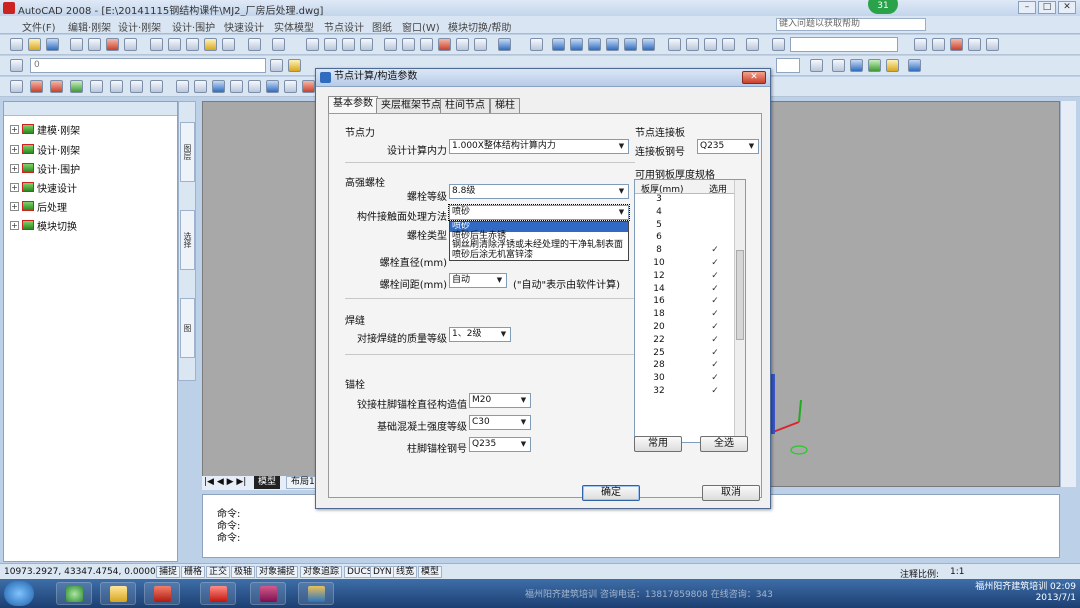 The width and height of the screenshot is (1080, 608). What do you see at coordinates (914, 65) in the screenshot?
I see `materials-icon` at bounding box center [914, 65].